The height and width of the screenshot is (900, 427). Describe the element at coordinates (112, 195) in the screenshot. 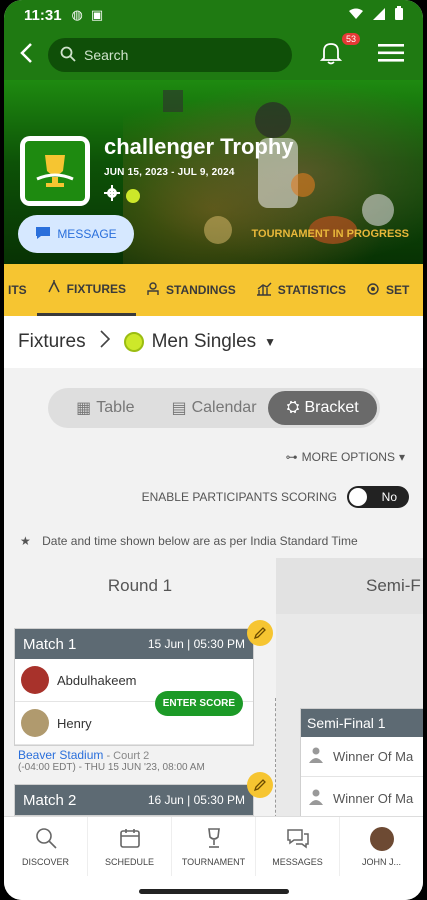

I see `gear-icon` at that location.